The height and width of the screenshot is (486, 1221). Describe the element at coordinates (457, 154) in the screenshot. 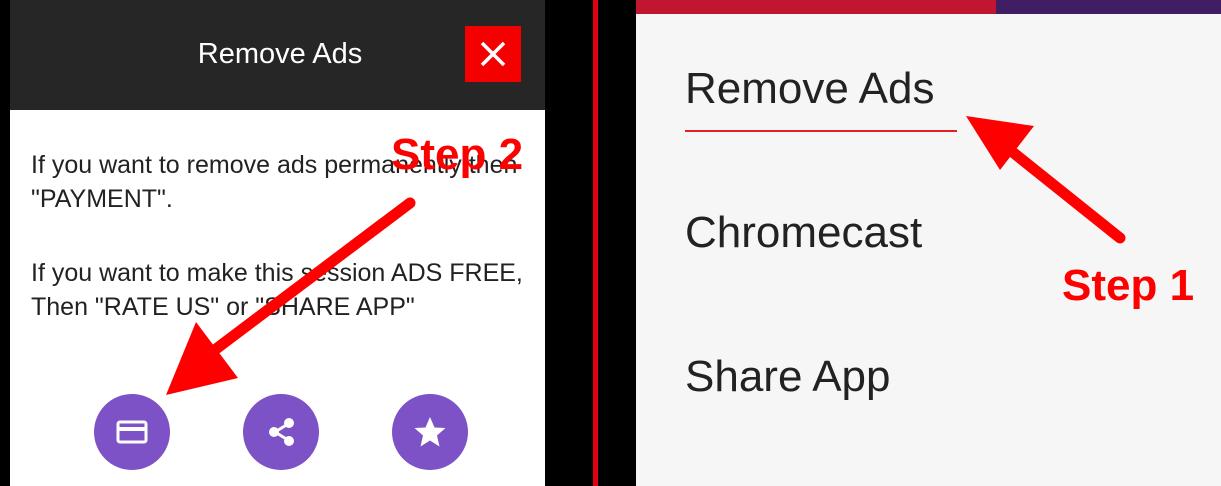

I see `step2-label: Step 2` at that location.